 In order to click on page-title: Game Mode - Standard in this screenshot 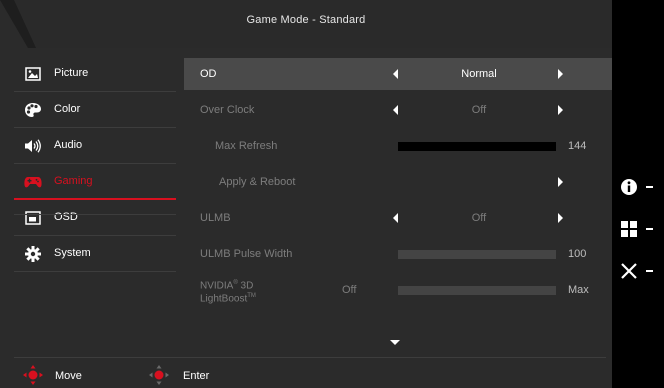, I will do `click(306, 20)`.